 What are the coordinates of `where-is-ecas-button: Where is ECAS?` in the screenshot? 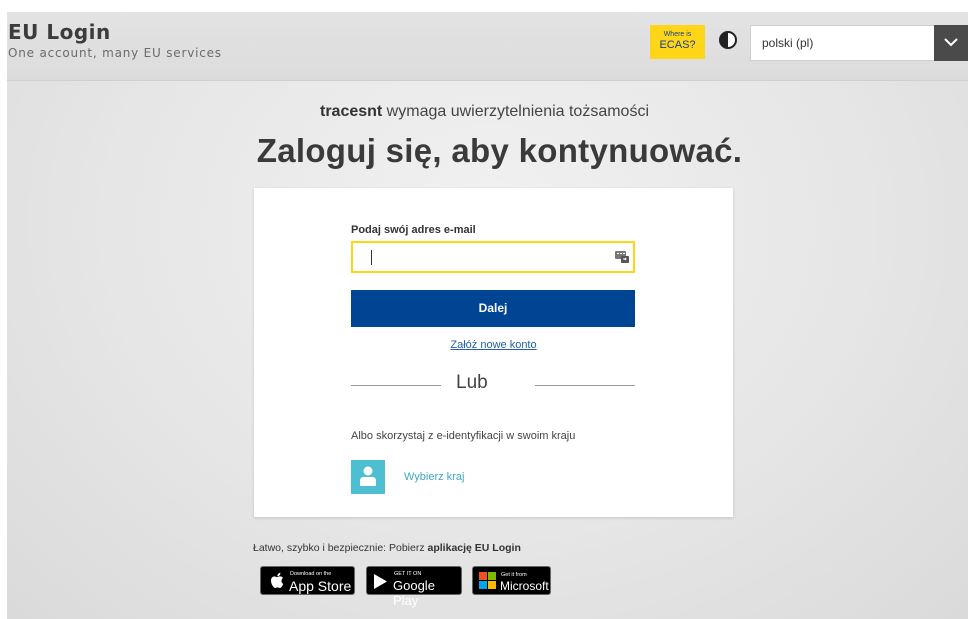 It's located at (677, 42).